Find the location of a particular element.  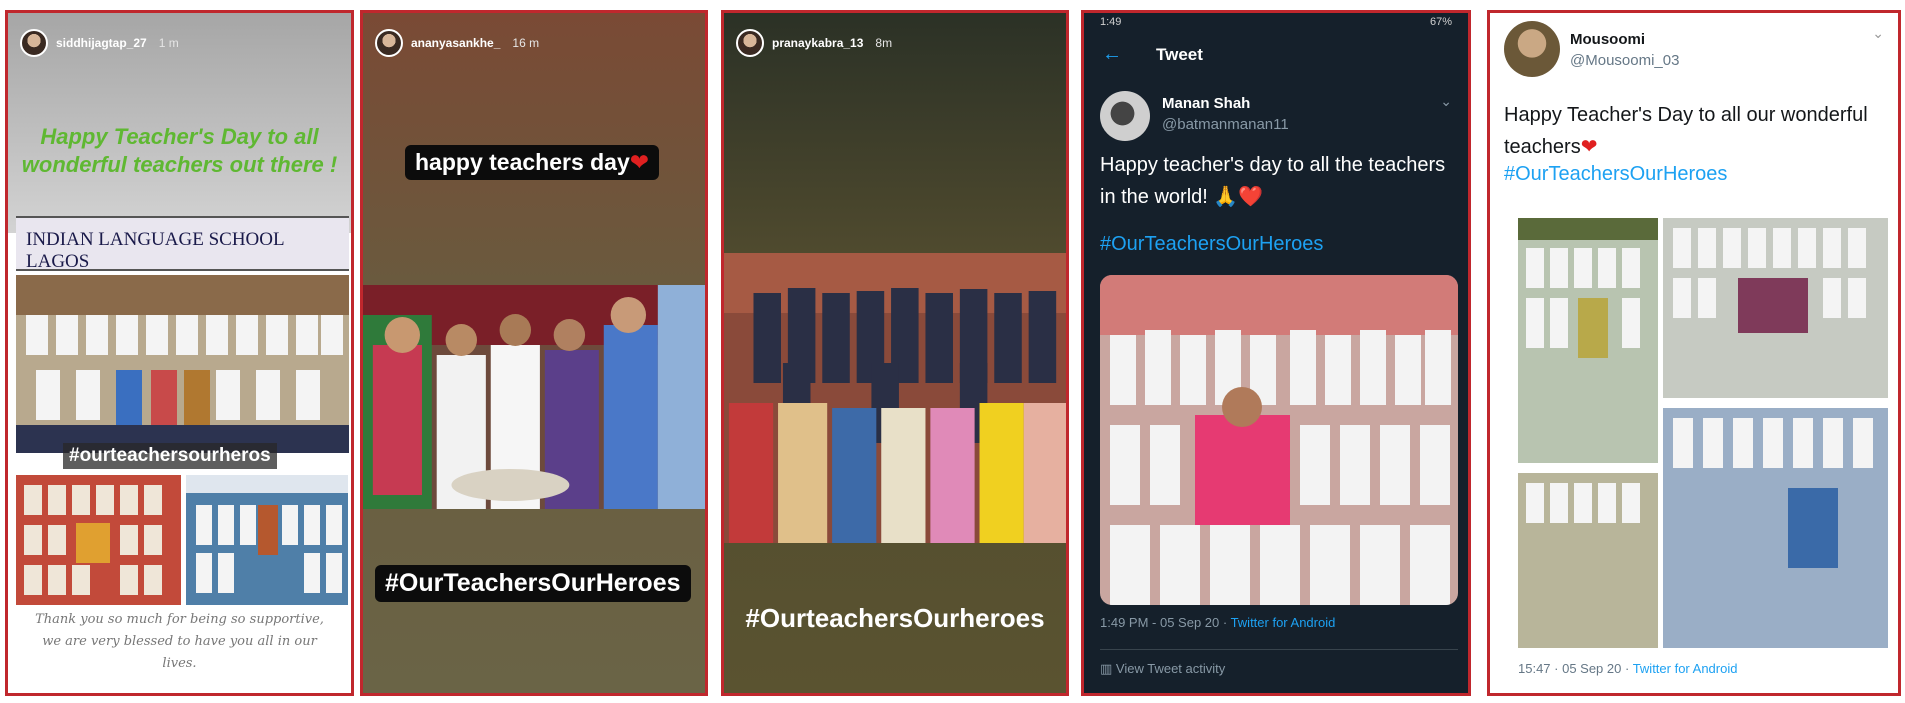

tweet-meta: 15:47 · 05 Sep 20 · Twitter for Android is located at coordinates (1627, 668).